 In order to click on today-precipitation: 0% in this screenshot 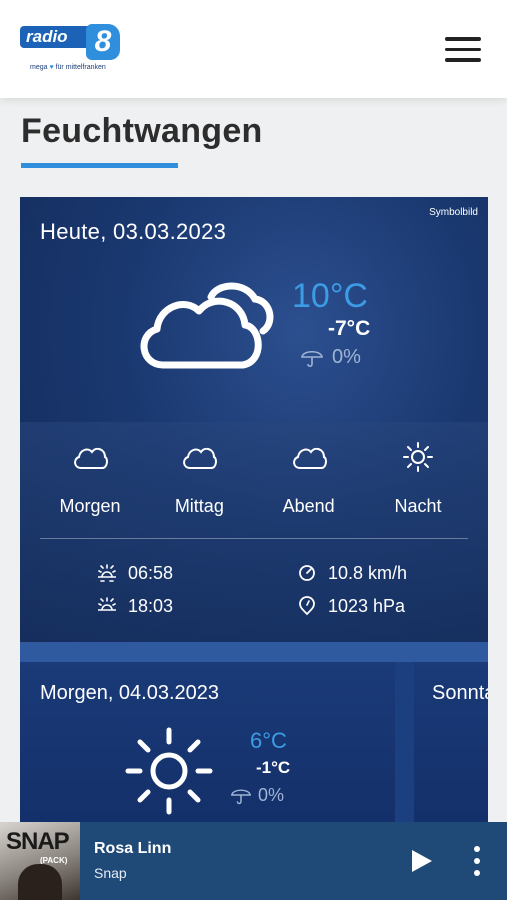, I will do `click(330, 357)`.